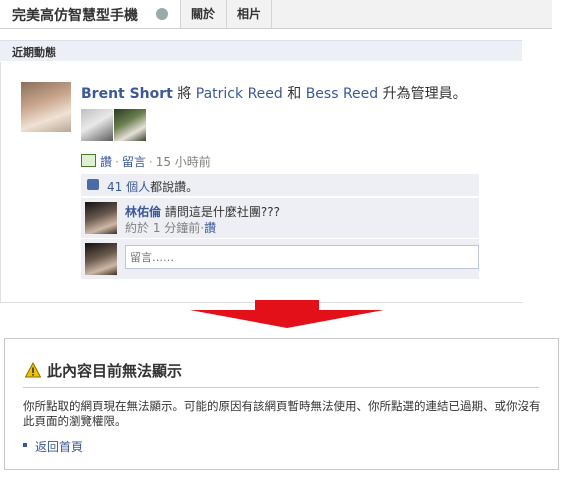 This screenshot has width=562, height=485. What do you see at coordinates (101, 218) in the screenshot?
I see `commenter-avatar` at bounding box center [101, 218].